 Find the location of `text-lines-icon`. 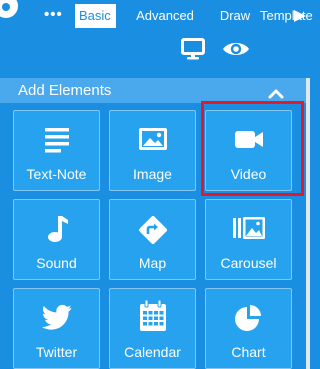

text-lines-icon is located at coordinates (57, 141).